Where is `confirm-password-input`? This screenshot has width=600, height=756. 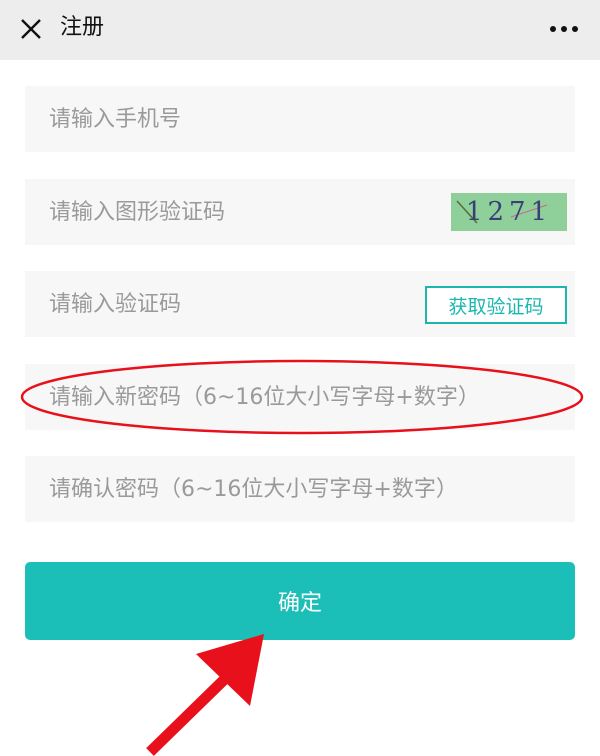 confirm-password-input is located at coordinates (300, 489).